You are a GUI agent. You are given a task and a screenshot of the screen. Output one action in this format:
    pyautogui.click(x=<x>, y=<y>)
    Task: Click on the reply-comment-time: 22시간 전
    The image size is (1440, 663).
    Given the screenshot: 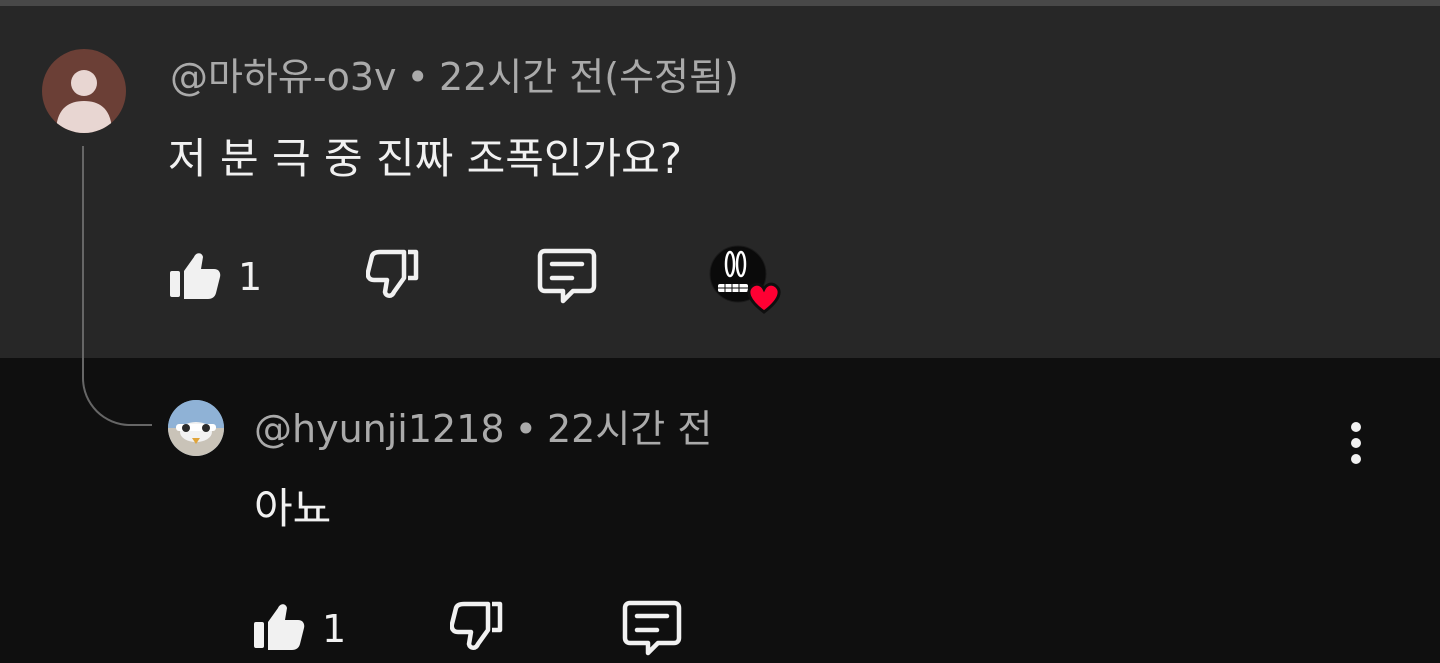 What is the action you would take?
    pyautogui.click(x=629, y=429)
    